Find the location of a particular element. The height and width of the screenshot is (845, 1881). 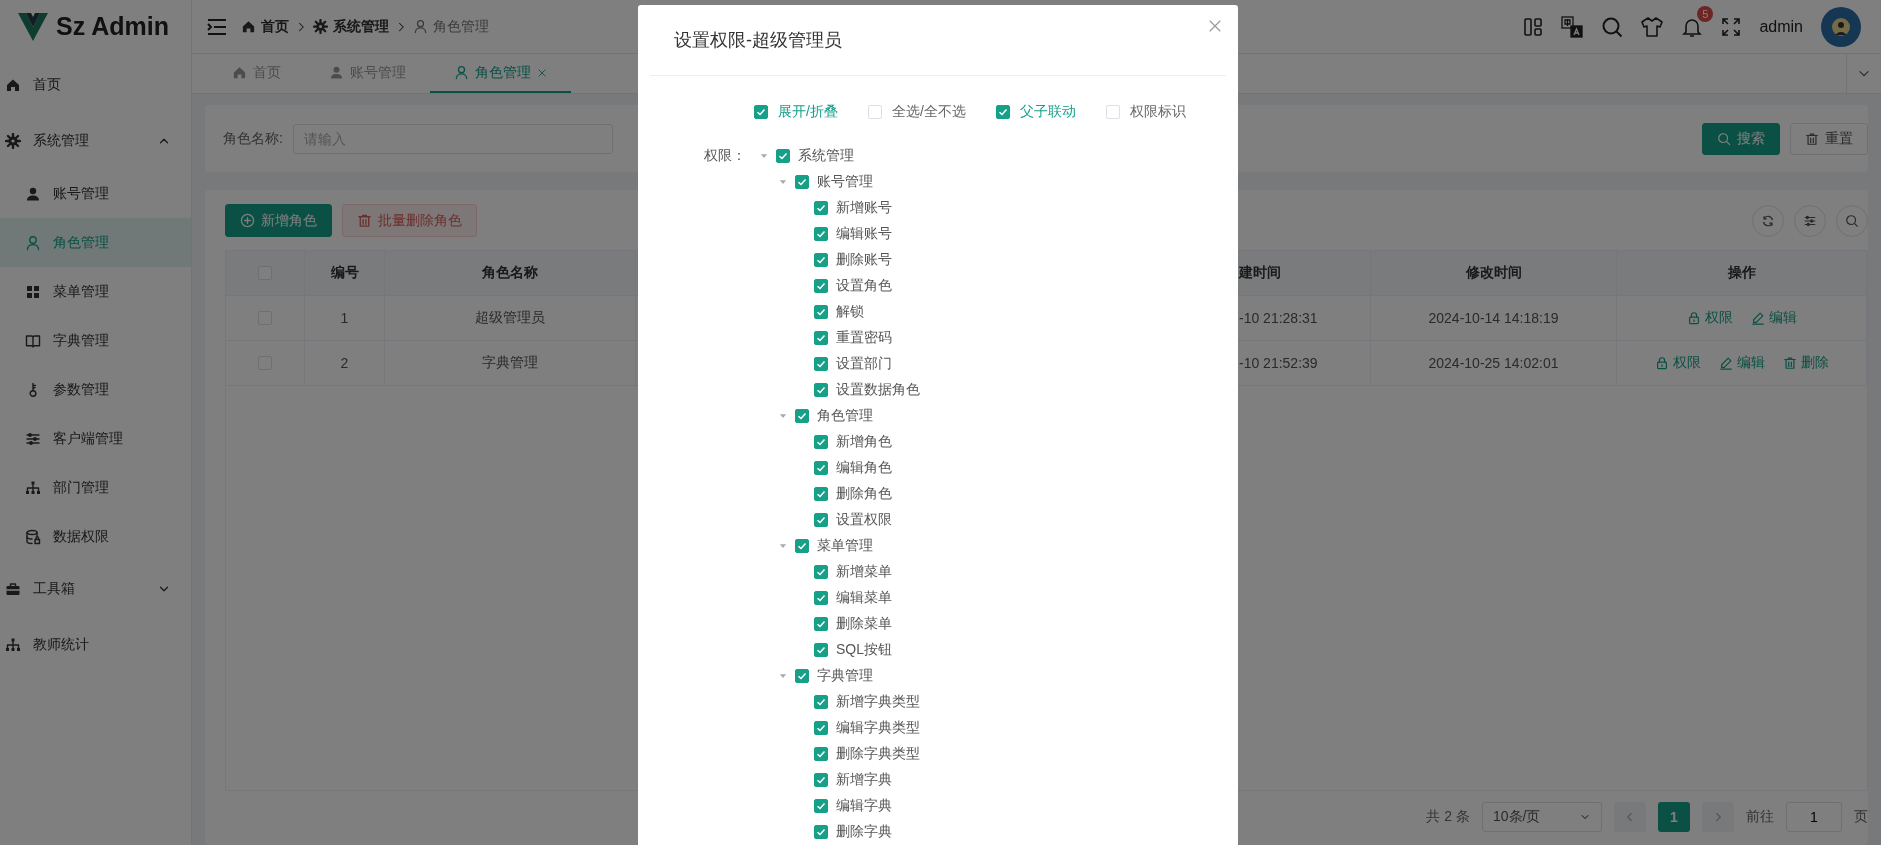

home-icon is located at coordinates (248, 26).